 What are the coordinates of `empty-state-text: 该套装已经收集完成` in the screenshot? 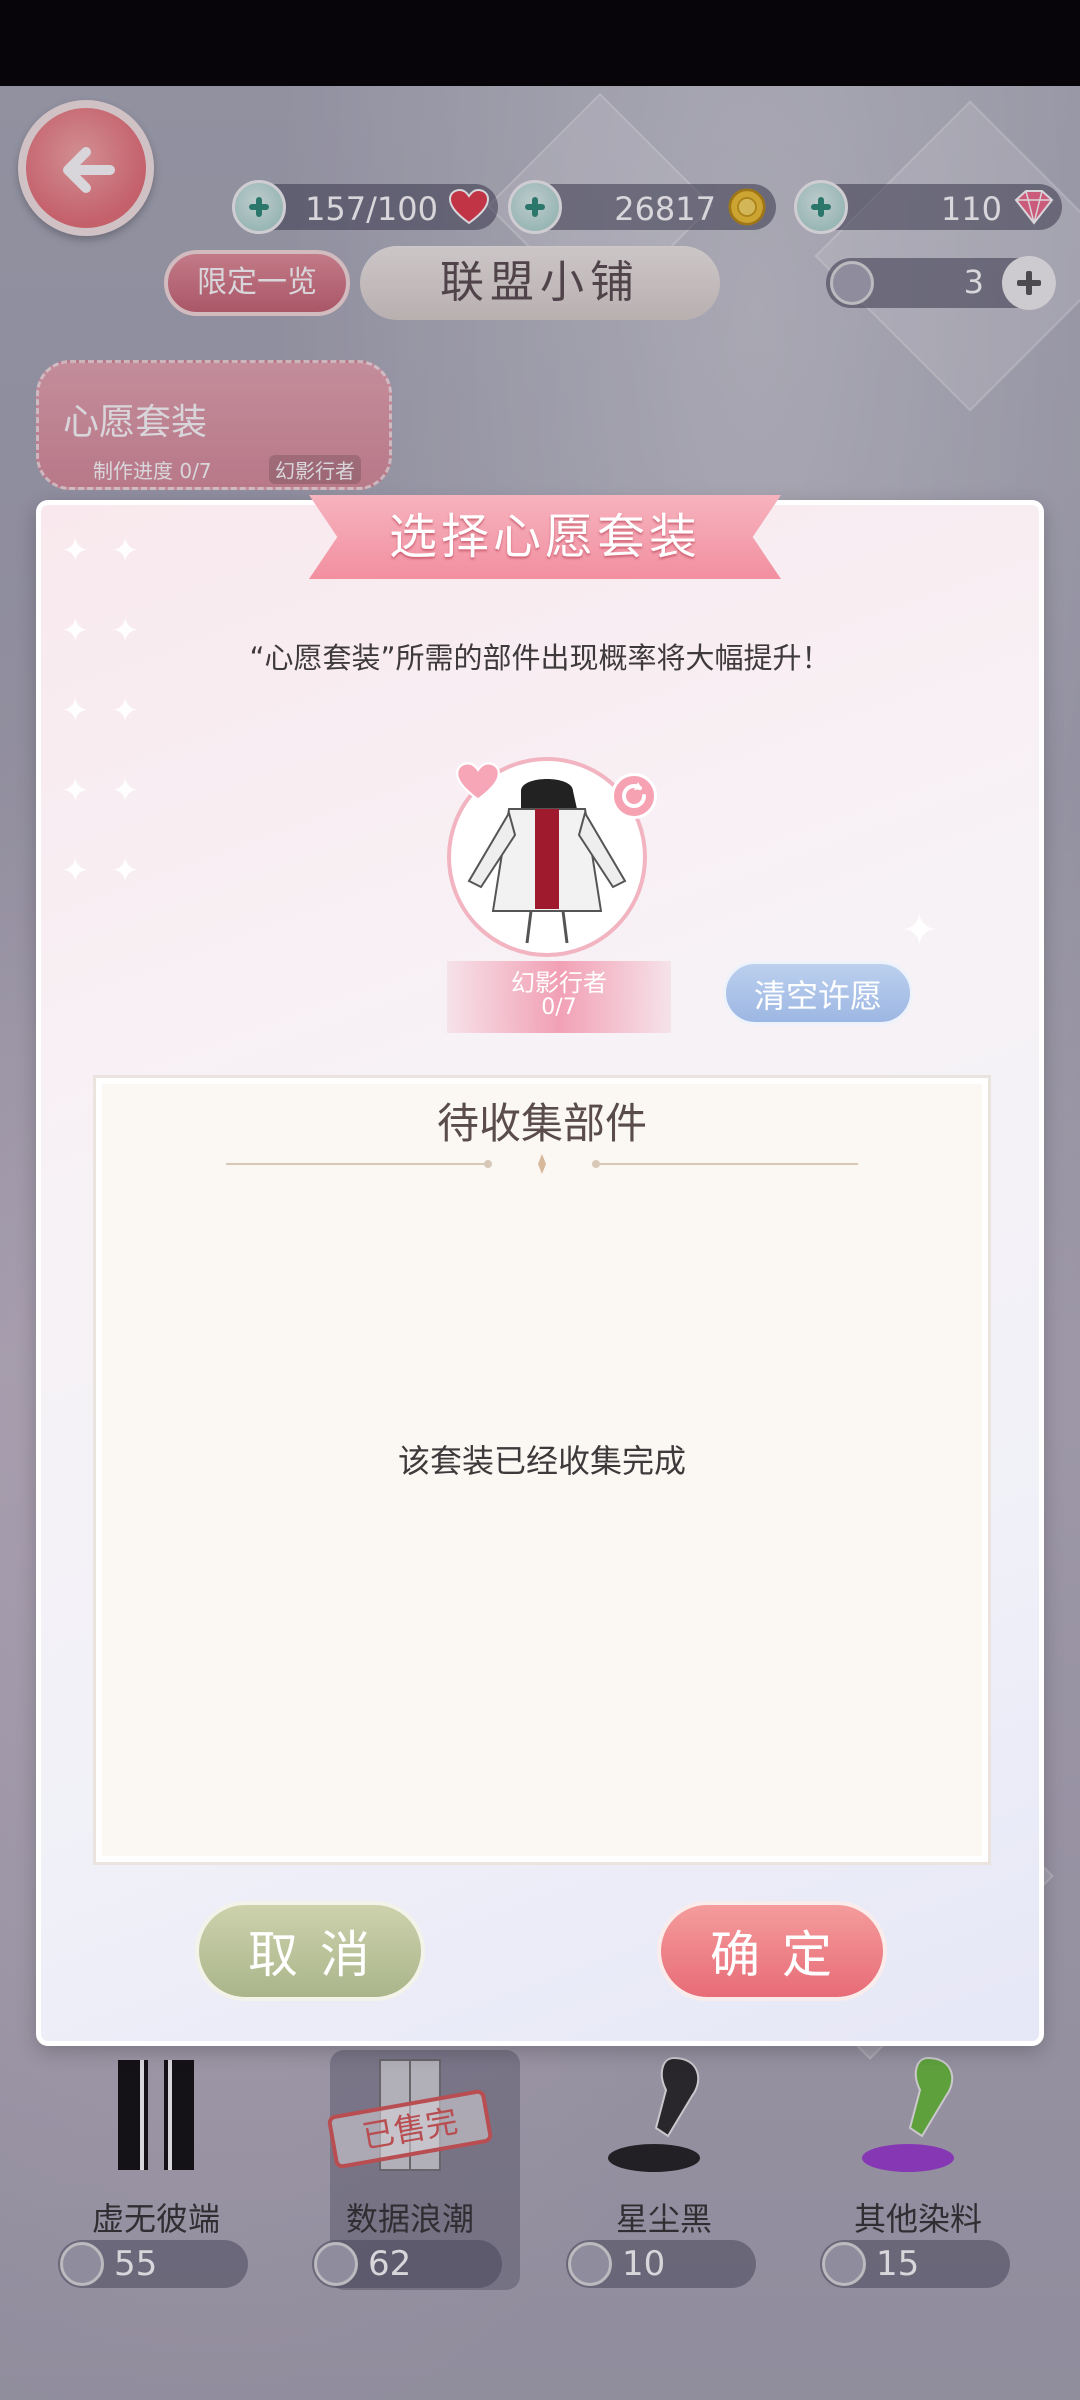 It's located at (541, 1461).